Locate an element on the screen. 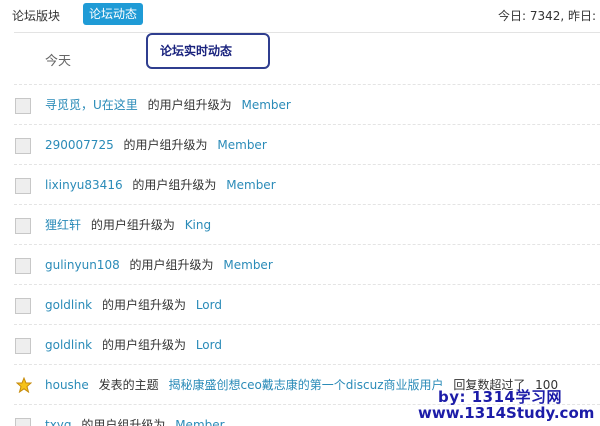 The image size is (600, 426). callout-tooltip: 论坛实时动态 is located at coordinates (208, 51).